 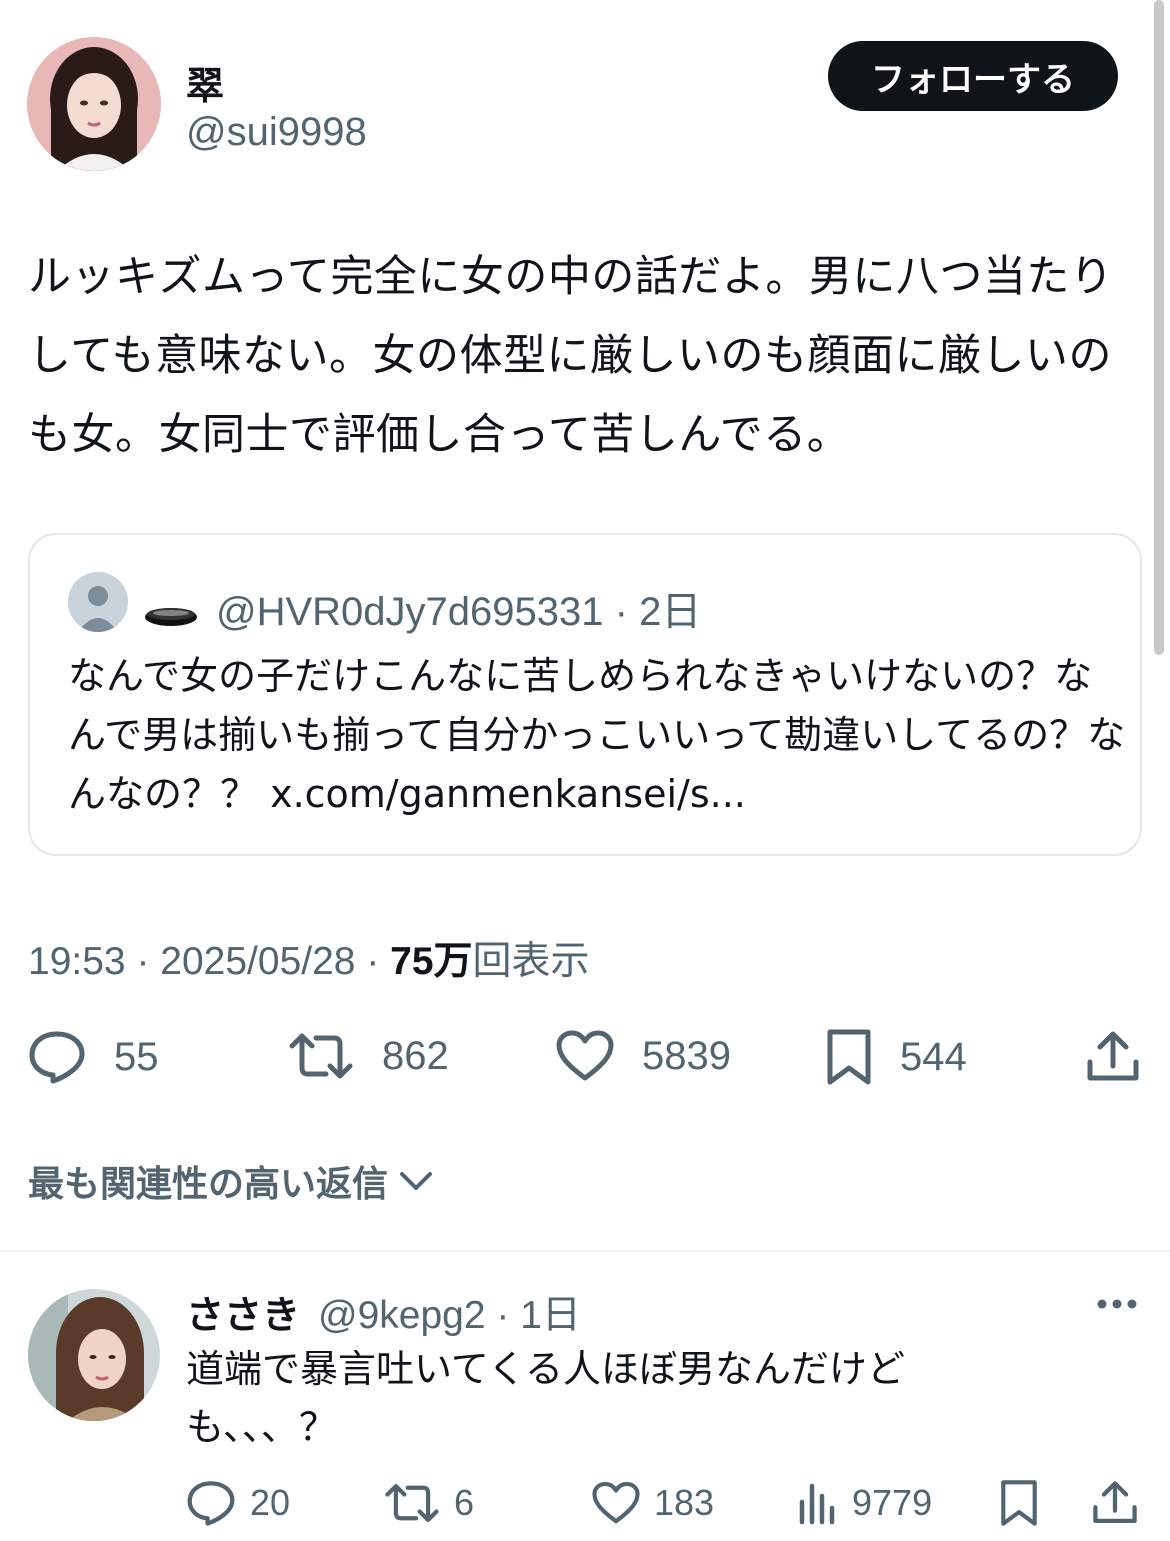 I want to click on reply-share-button, so click(x=1115, y=1503).